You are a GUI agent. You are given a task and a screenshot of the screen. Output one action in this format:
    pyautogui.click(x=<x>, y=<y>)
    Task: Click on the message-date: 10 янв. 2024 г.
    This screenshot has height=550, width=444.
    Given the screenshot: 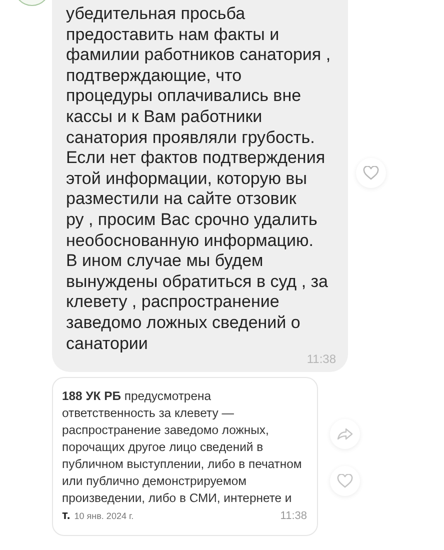 What is the action you would take?
    pyautogui.click(x=104, y=517)
    